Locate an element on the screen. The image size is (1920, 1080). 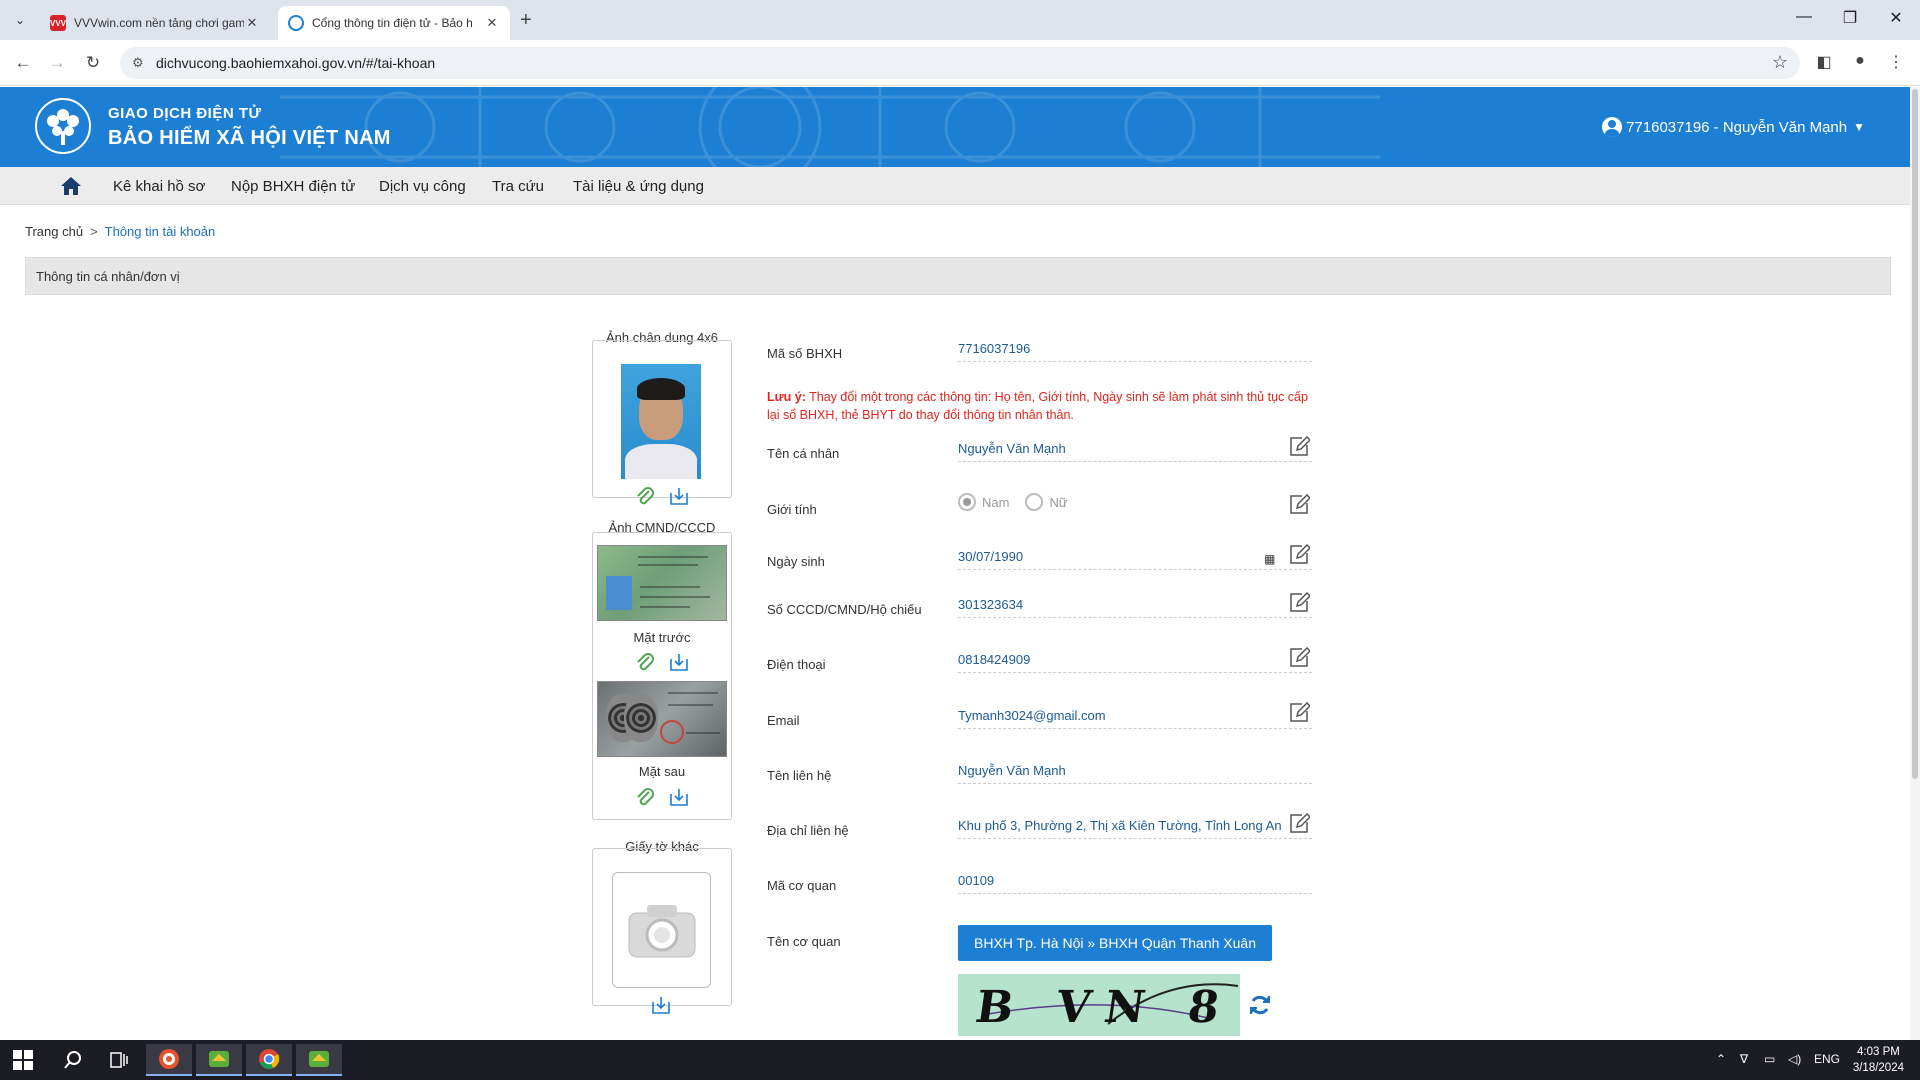
breadcrumb-home-link: Trang chủ is located at coordinates (54, 231).